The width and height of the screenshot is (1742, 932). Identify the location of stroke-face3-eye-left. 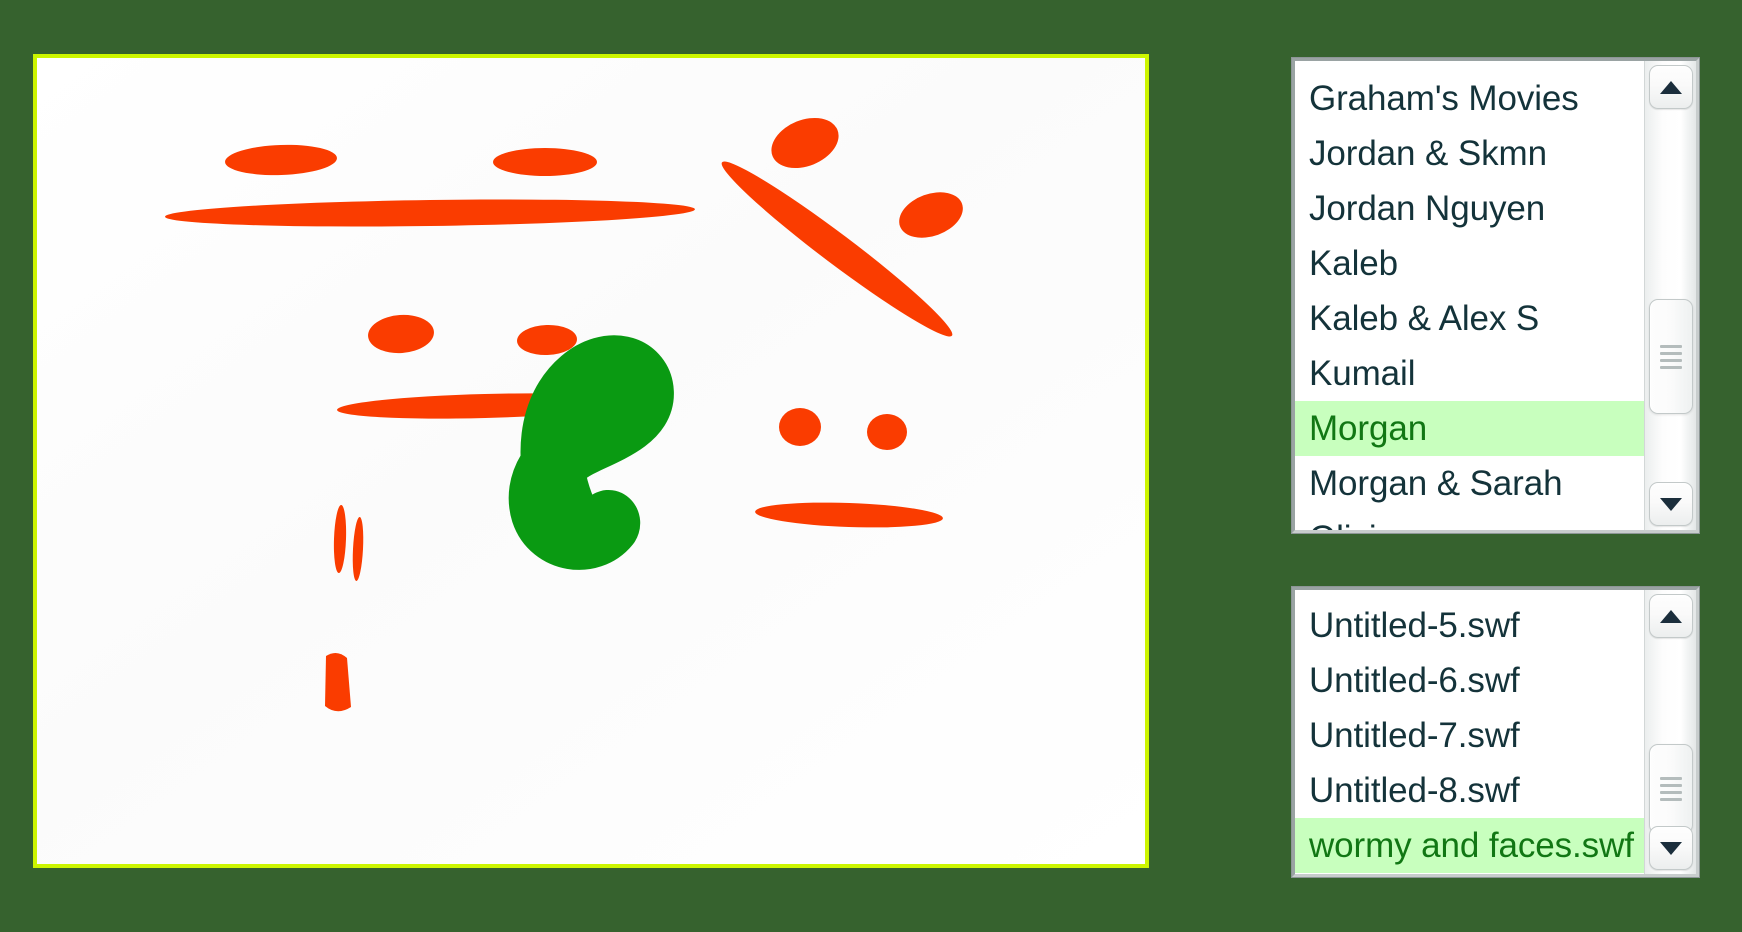
(800, 427).